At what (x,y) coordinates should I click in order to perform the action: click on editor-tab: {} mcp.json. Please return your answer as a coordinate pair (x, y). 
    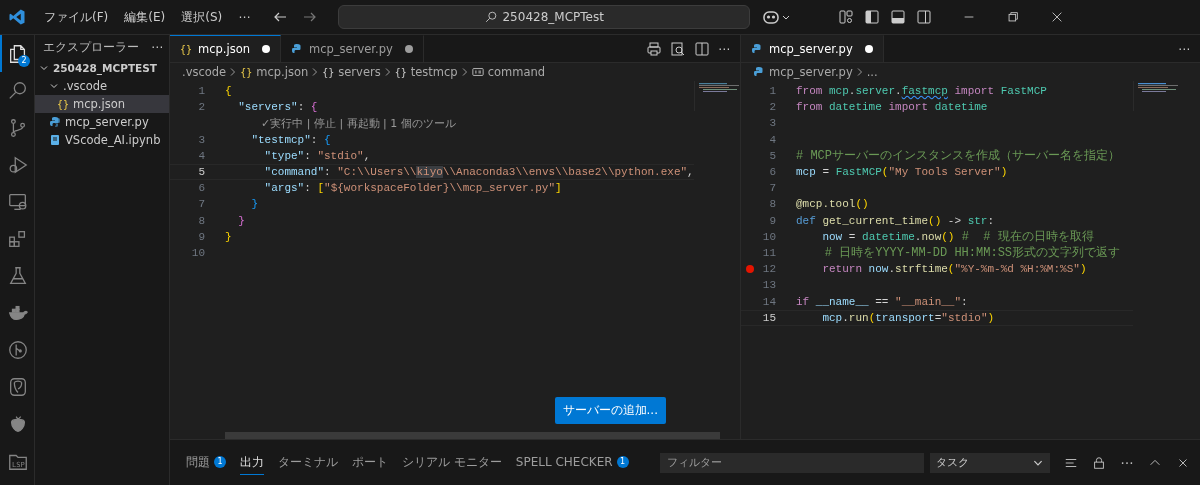
    Looking at the image, I should click on (226, 48).